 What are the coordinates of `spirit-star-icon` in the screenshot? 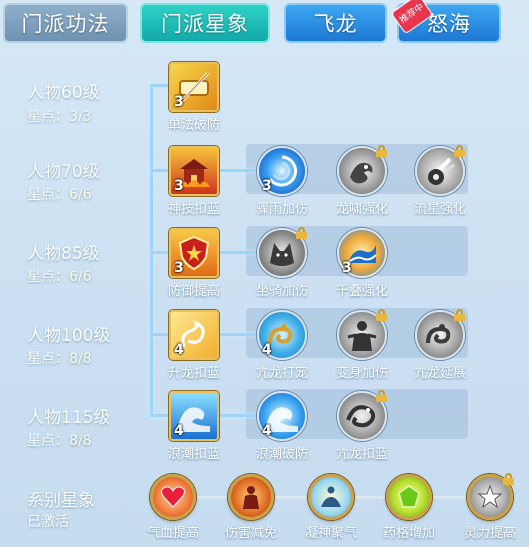 It's located at (490, 496).